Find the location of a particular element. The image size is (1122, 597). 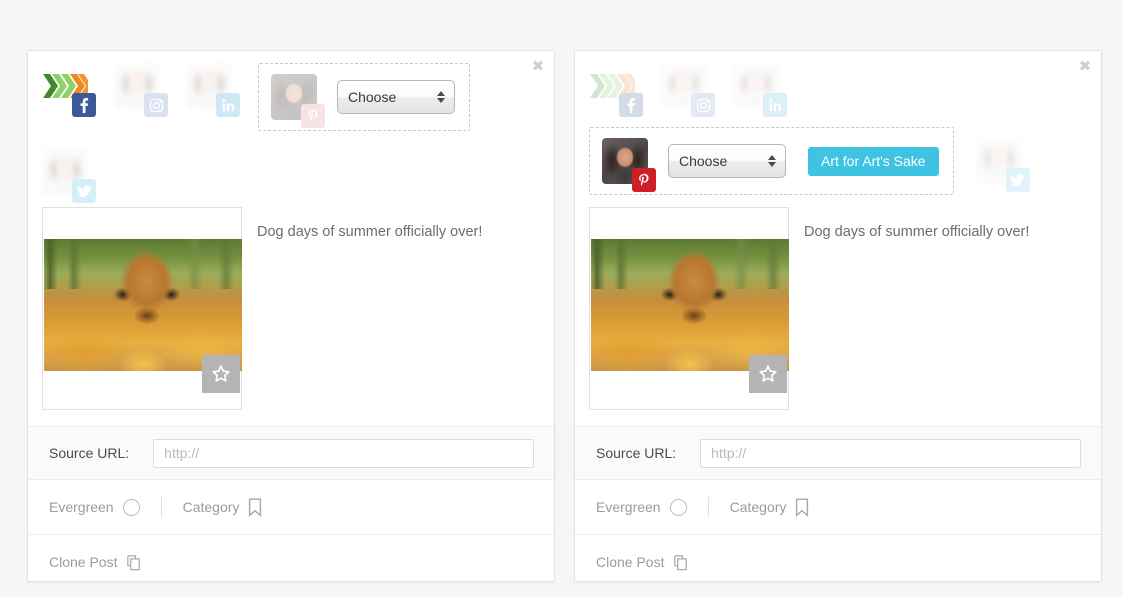

pinterest-board-selector-left: Choose is located at coordinates (364, 97).